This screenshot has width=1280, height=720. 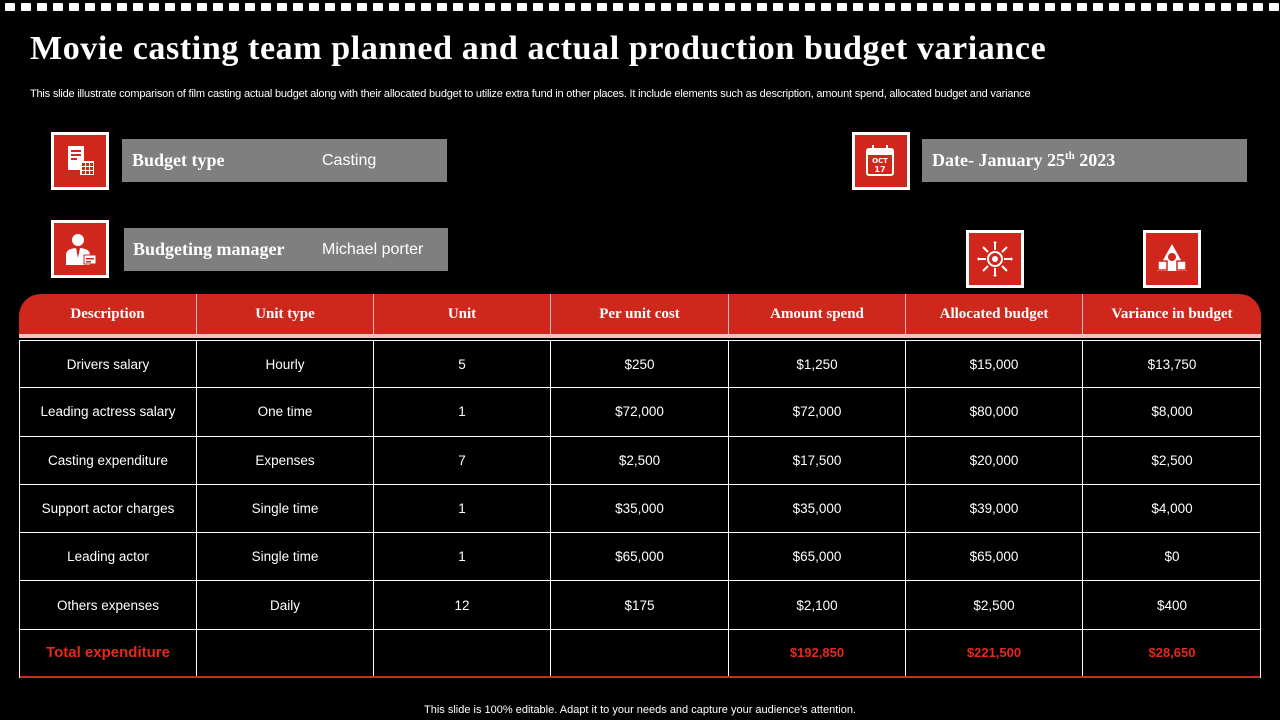 I want to click on column-header: Amount spend, so click(x=817, y=314).